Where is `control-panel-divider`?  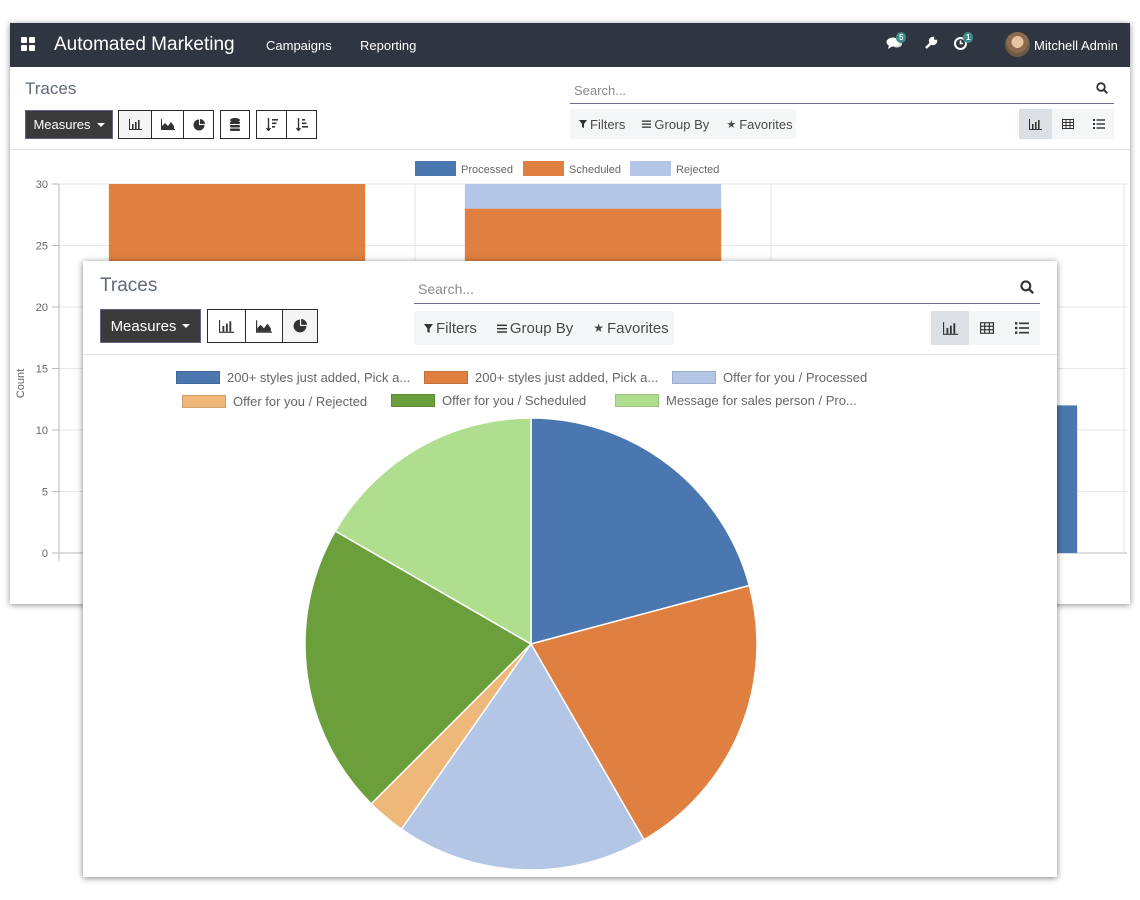
control-panel-divider is located at coordinates (570, 354).